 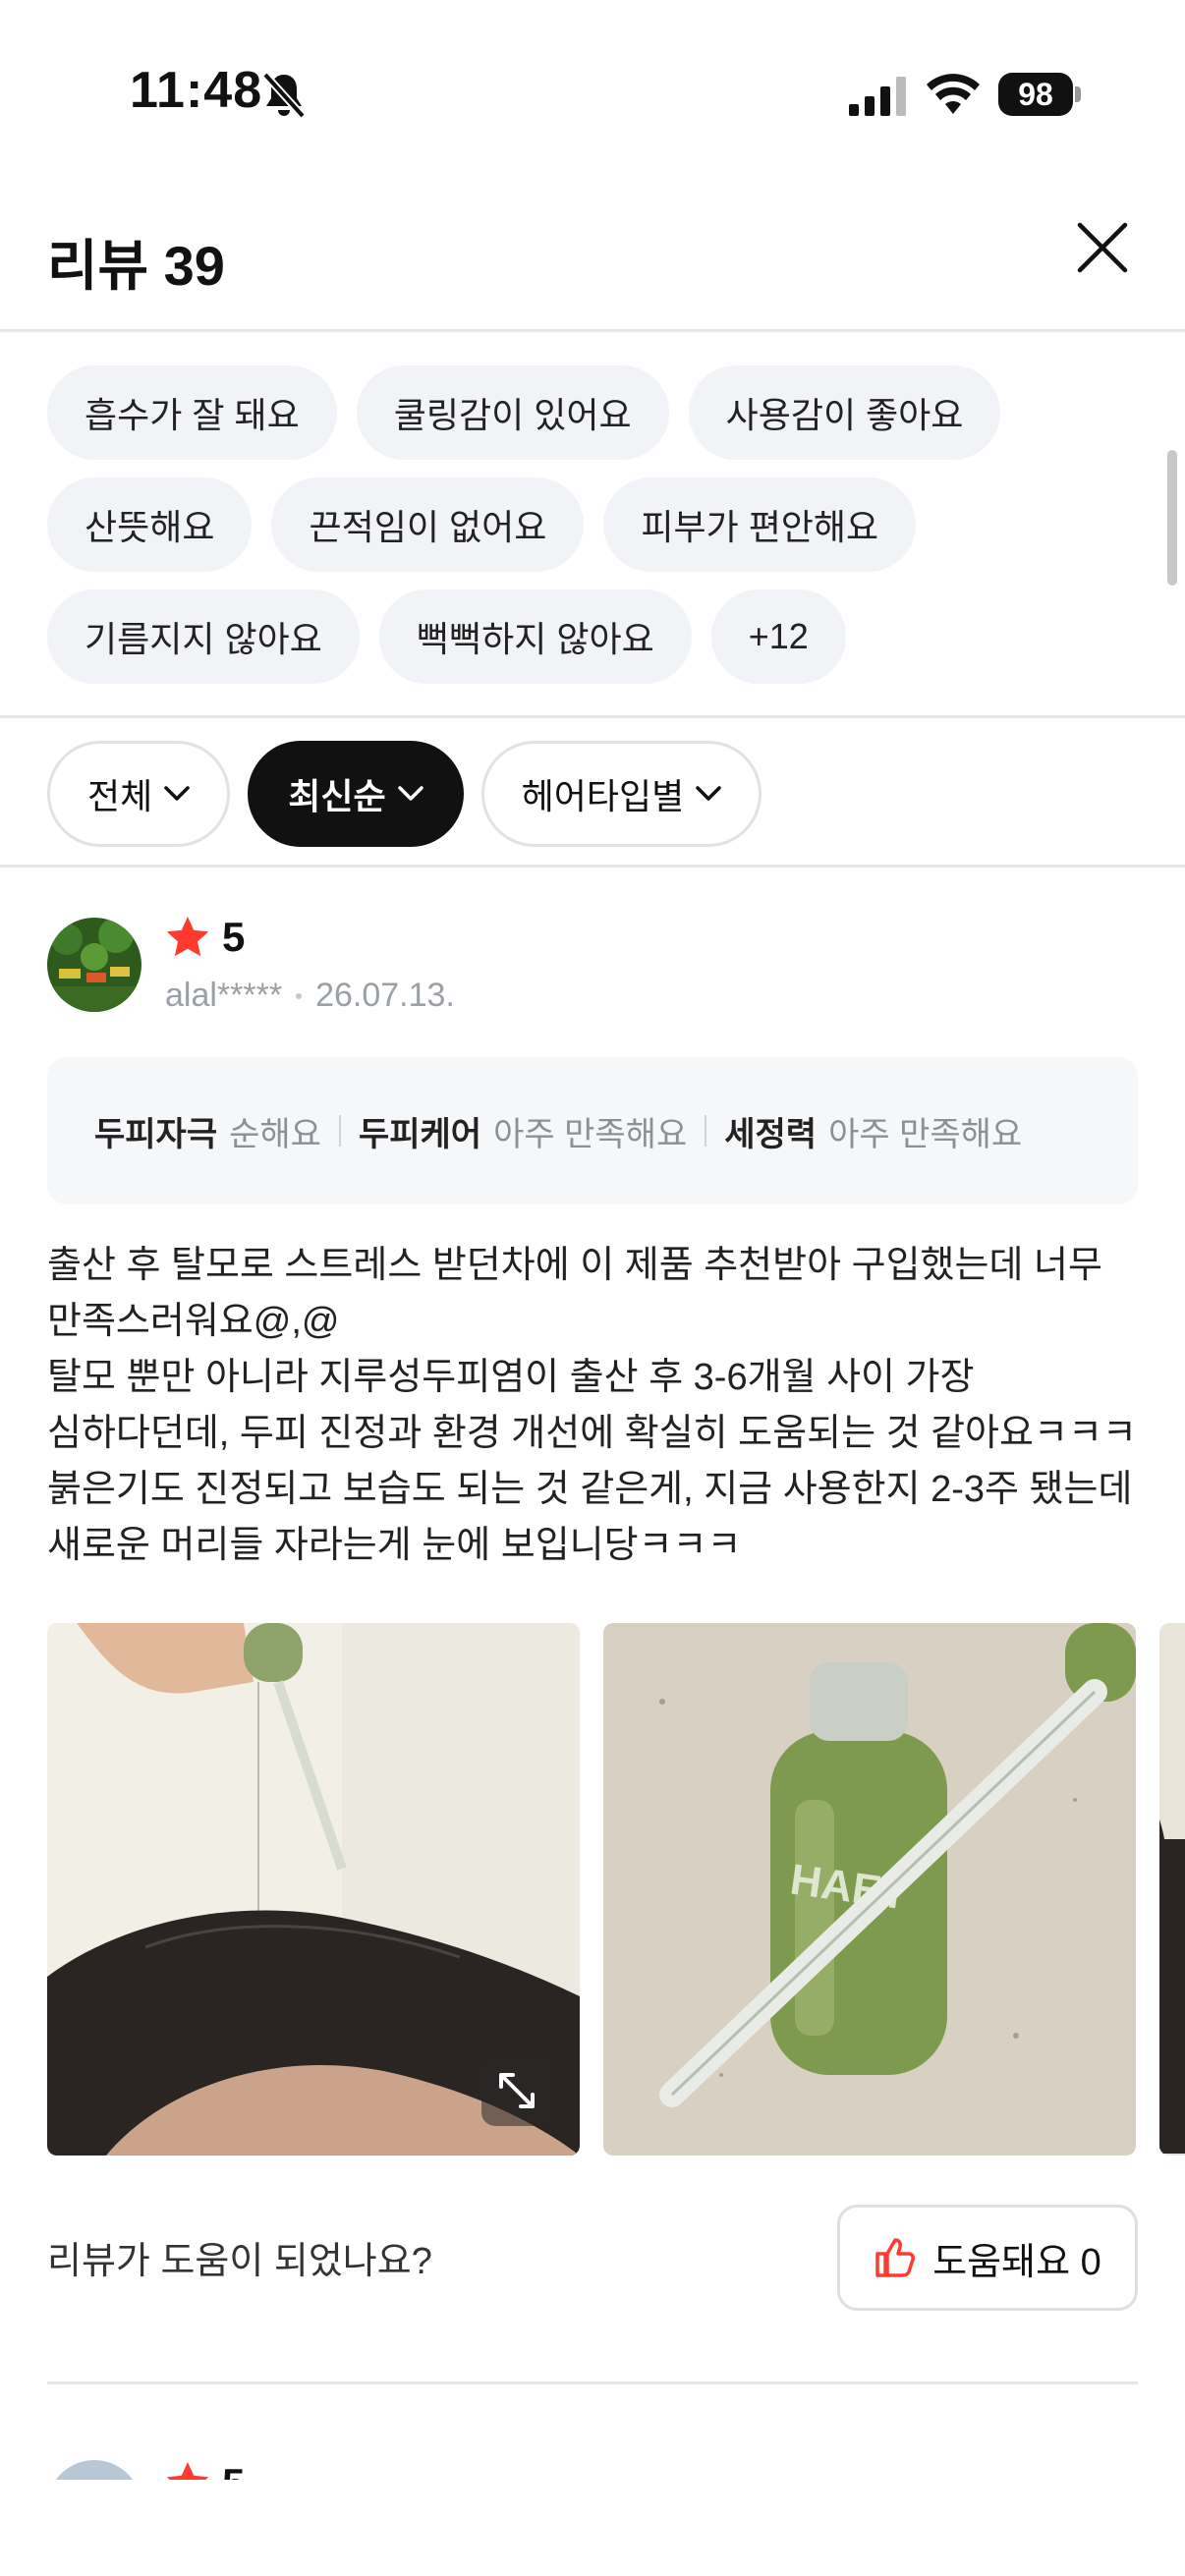 What do you see at coordinates (575, 1265) in the screenshot?
I see `review-text-line: 출산 후 탈모로 스트레스 받던차에 이 제품 추천받아 구입했는데 너무` at bounding box center [575, 1265].